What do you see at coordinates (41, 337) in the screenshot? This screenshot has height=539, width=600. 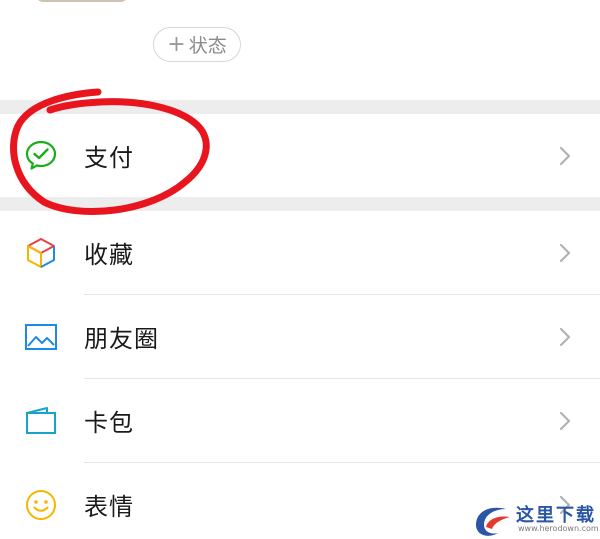 I see `moments-photo-icon` at bounding box center [41, 337].